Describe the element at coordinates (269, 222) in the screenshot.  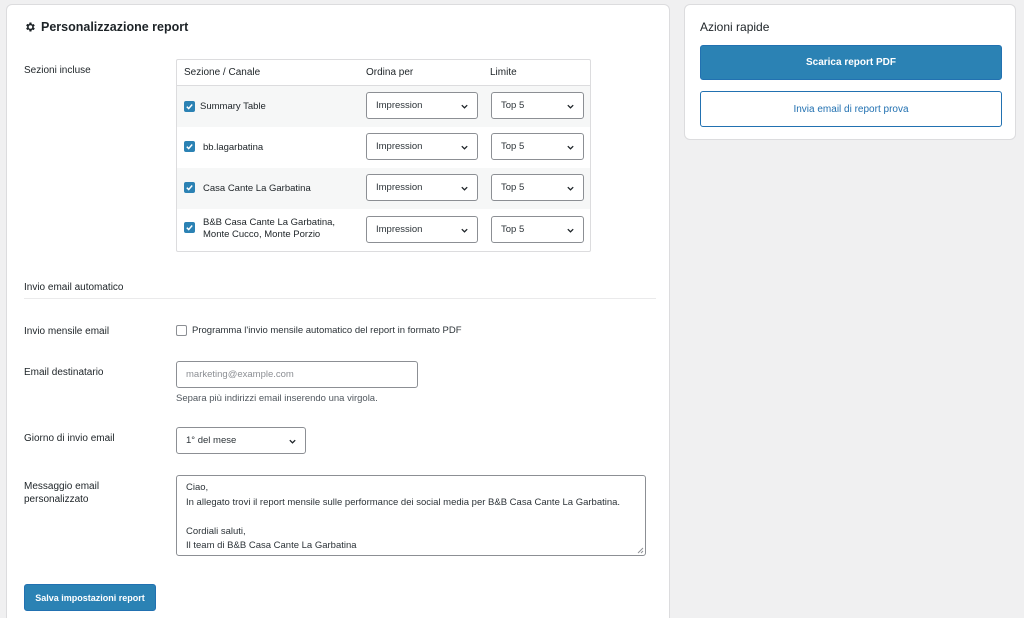
I see `section-name-line1: B&B Casa Cante La Garbatina,` at that location.